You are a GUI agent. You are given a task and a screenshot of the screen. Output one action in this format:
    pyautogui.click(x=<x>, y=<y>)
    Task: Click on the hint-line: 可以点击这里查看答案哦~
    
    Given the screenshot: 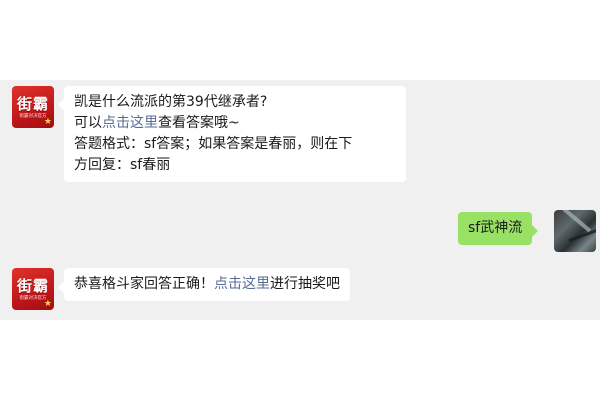 What is the action you would take?
    pyautogui.click(x=235, y=123)
    